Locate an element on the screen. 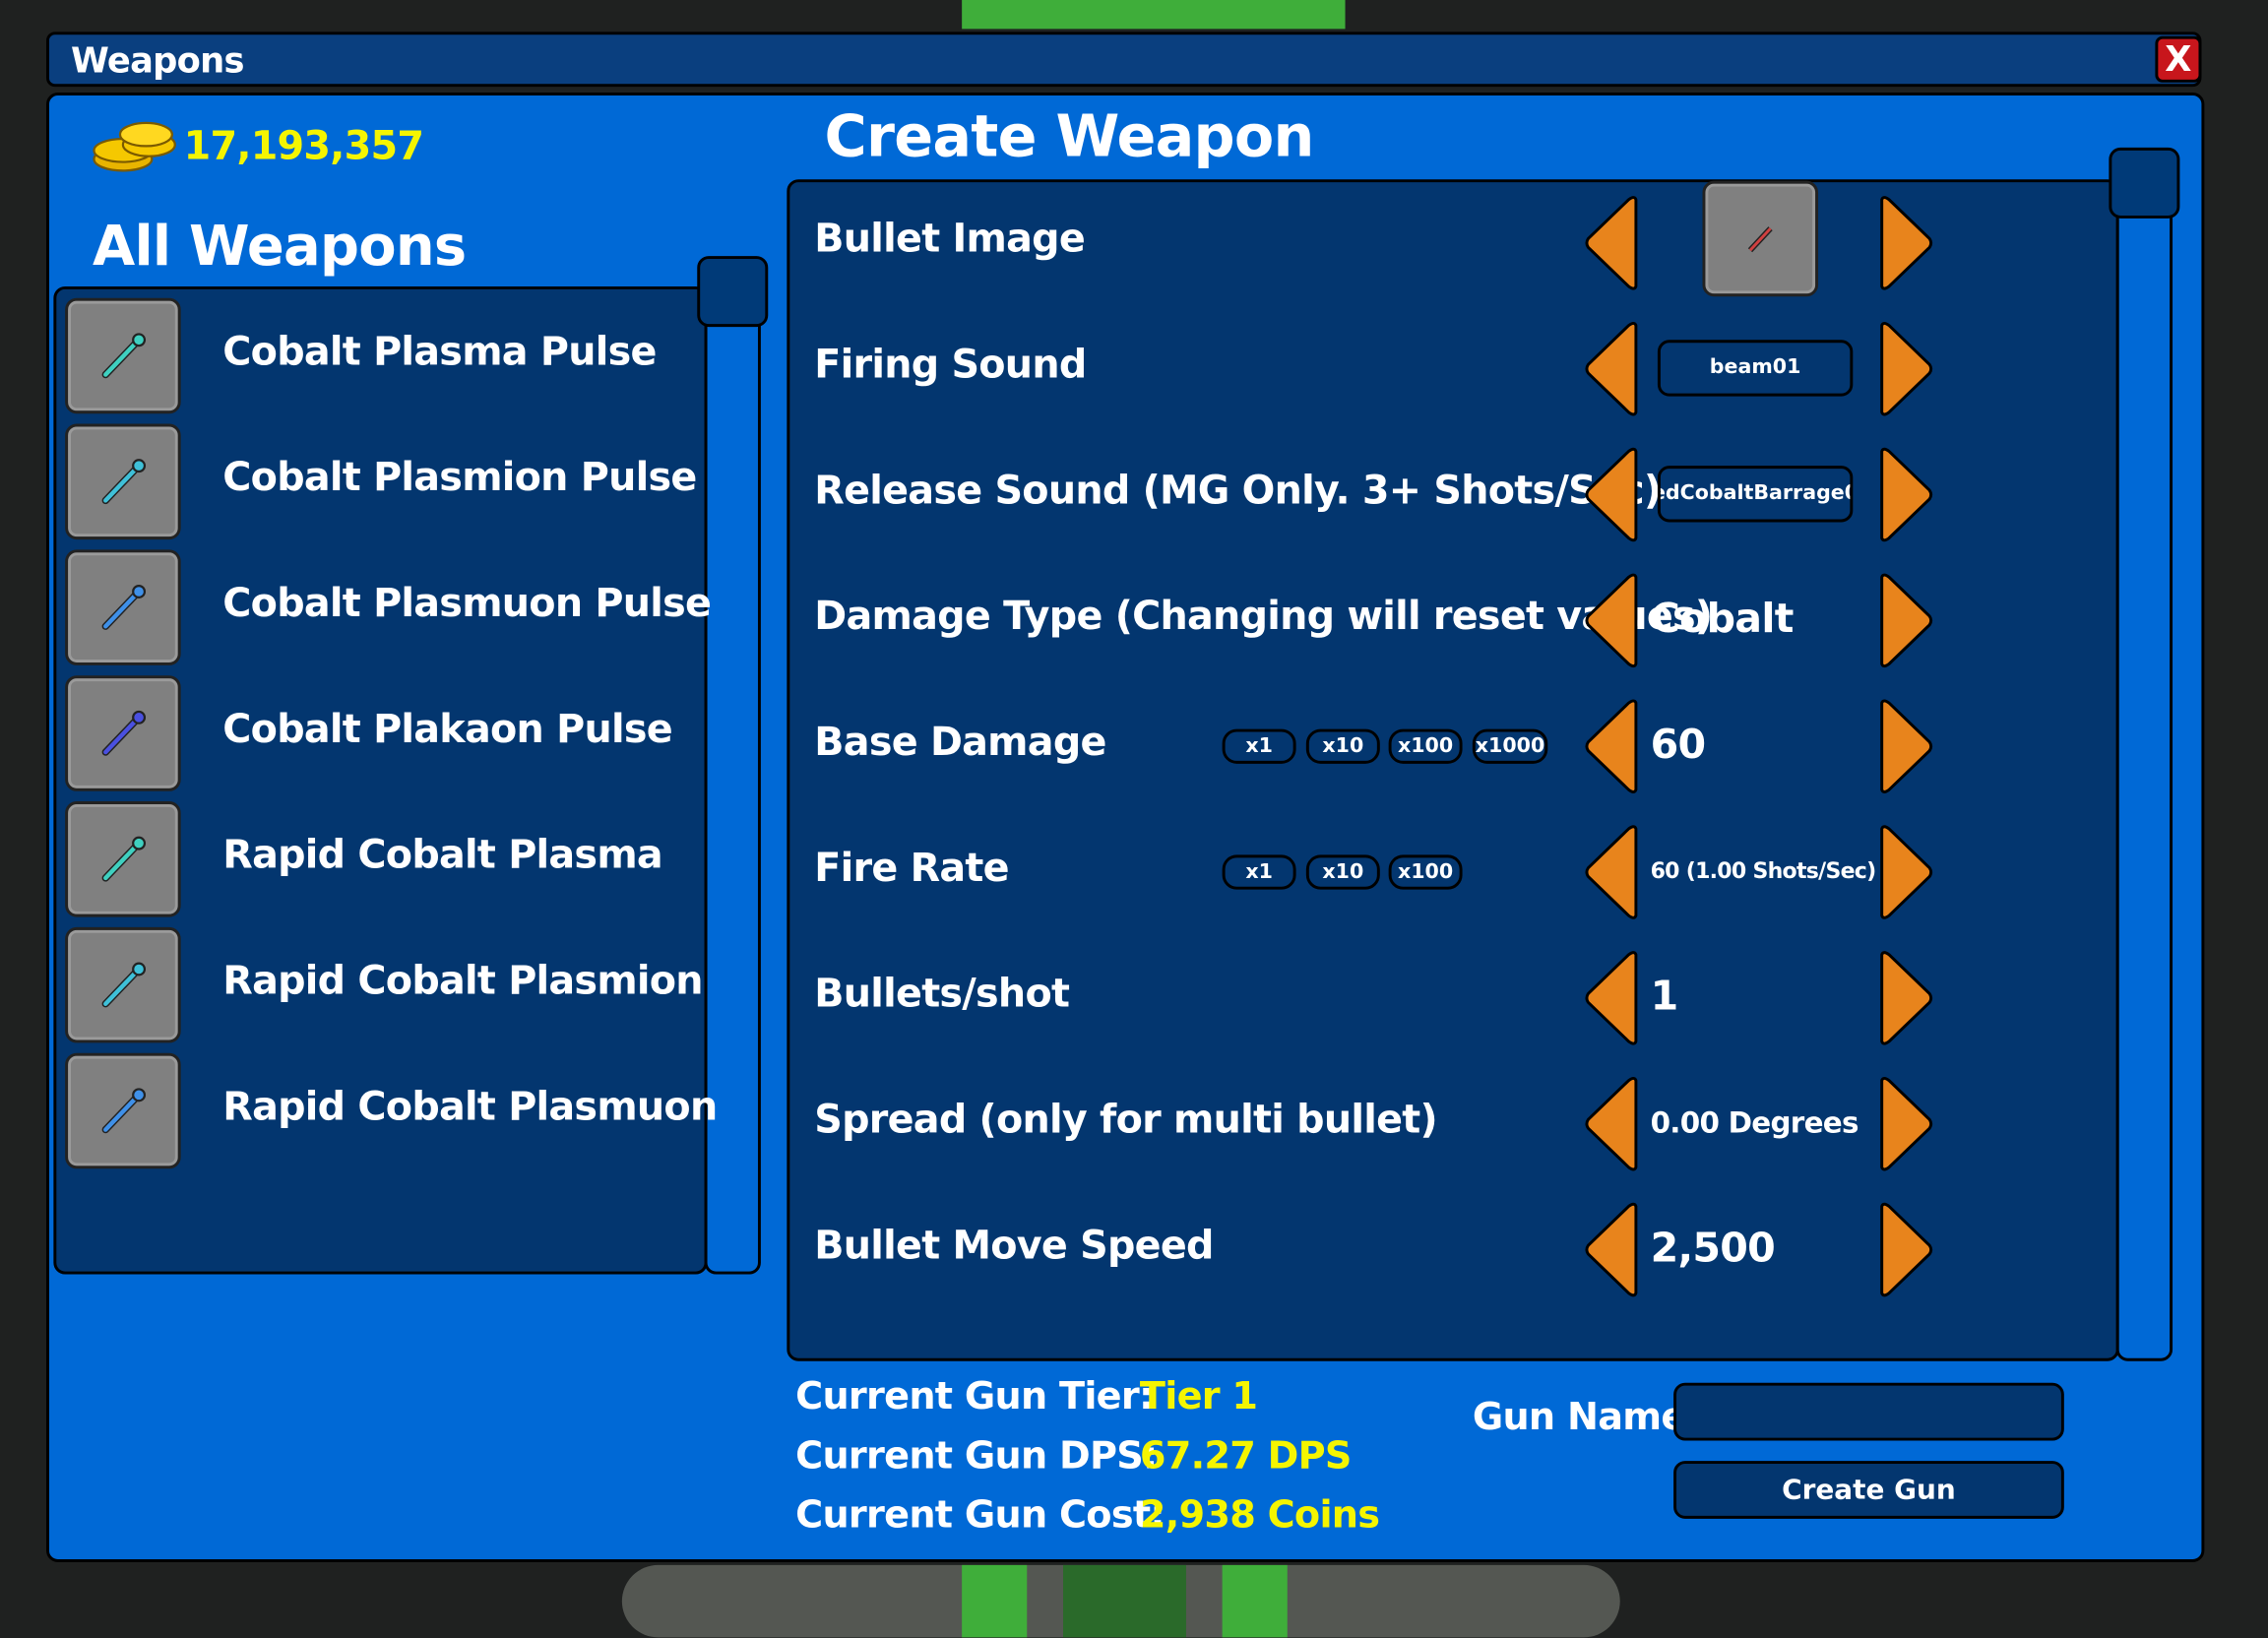 The image size is (2268, 1638). weapon-name: Cobalt Plakaon Pulse is located at coordinates (447, 730).